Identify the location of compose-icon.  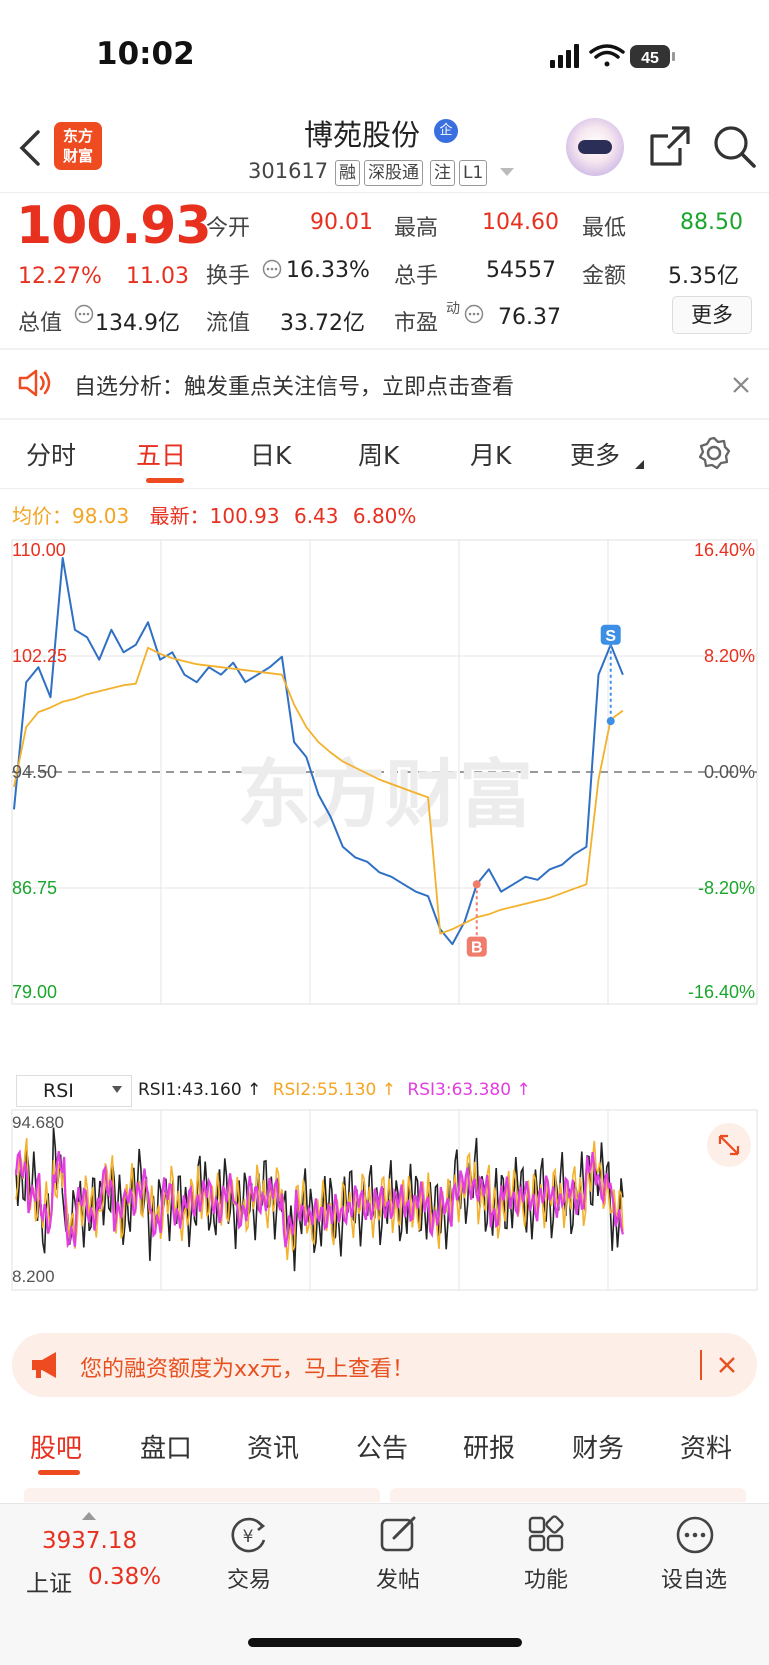
(399, 1535).